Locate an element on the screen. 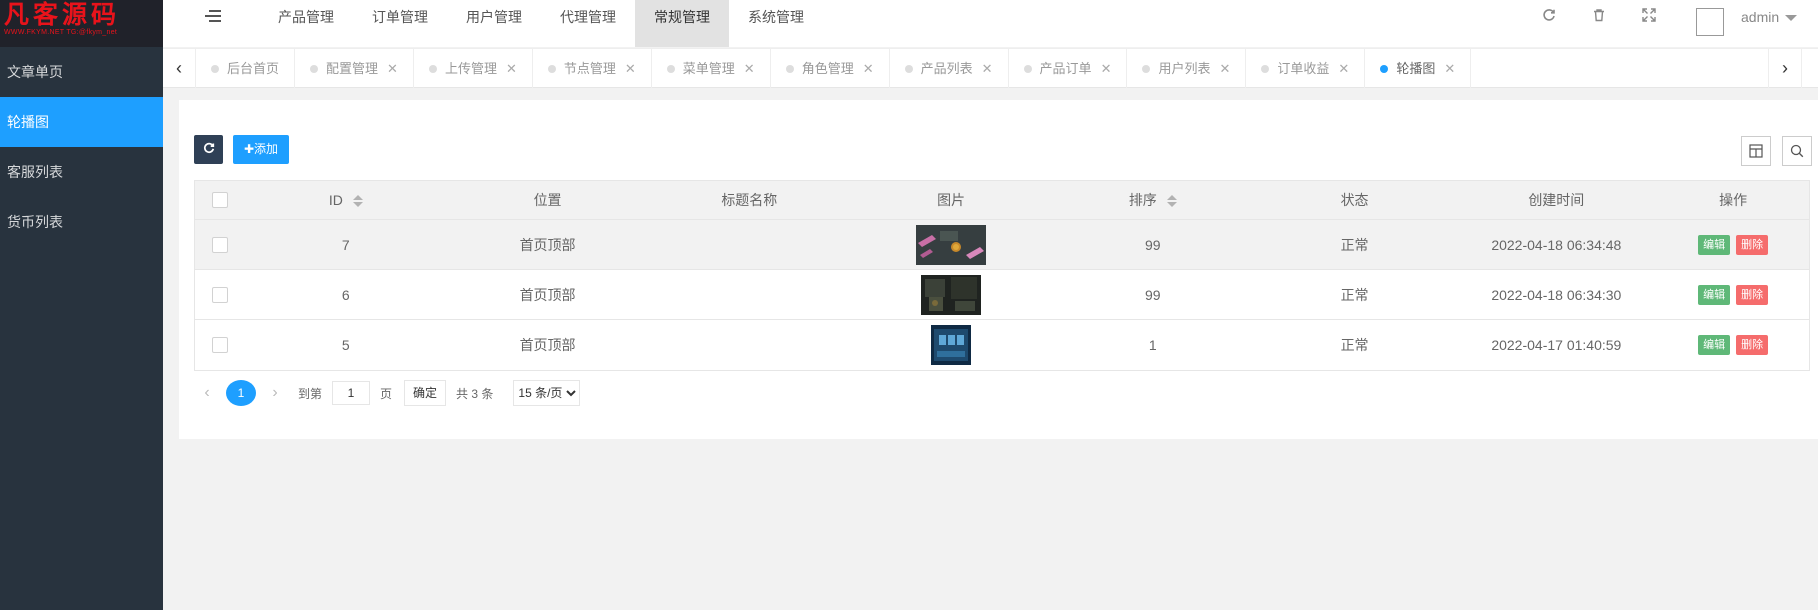 This screenshot has height=610, width=1818. table-row: 7 首页顶部 99 正常 2022-04-18 06:34:48 编辑 删除 is located at coordinates (1002, 245).